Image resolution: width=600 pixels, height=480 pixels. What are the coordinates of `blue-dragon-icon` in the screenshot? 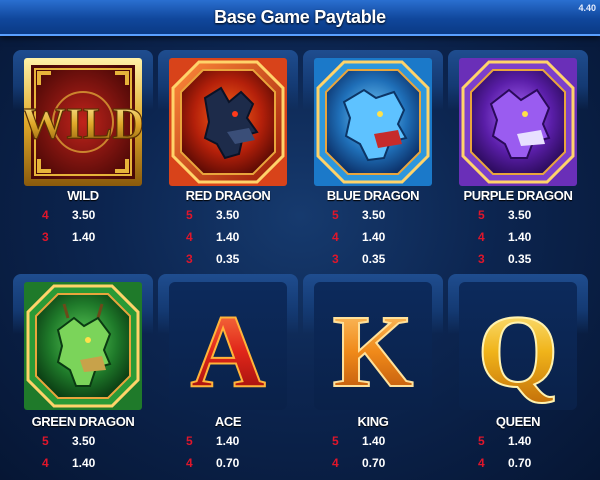 It's located at (373, 122).